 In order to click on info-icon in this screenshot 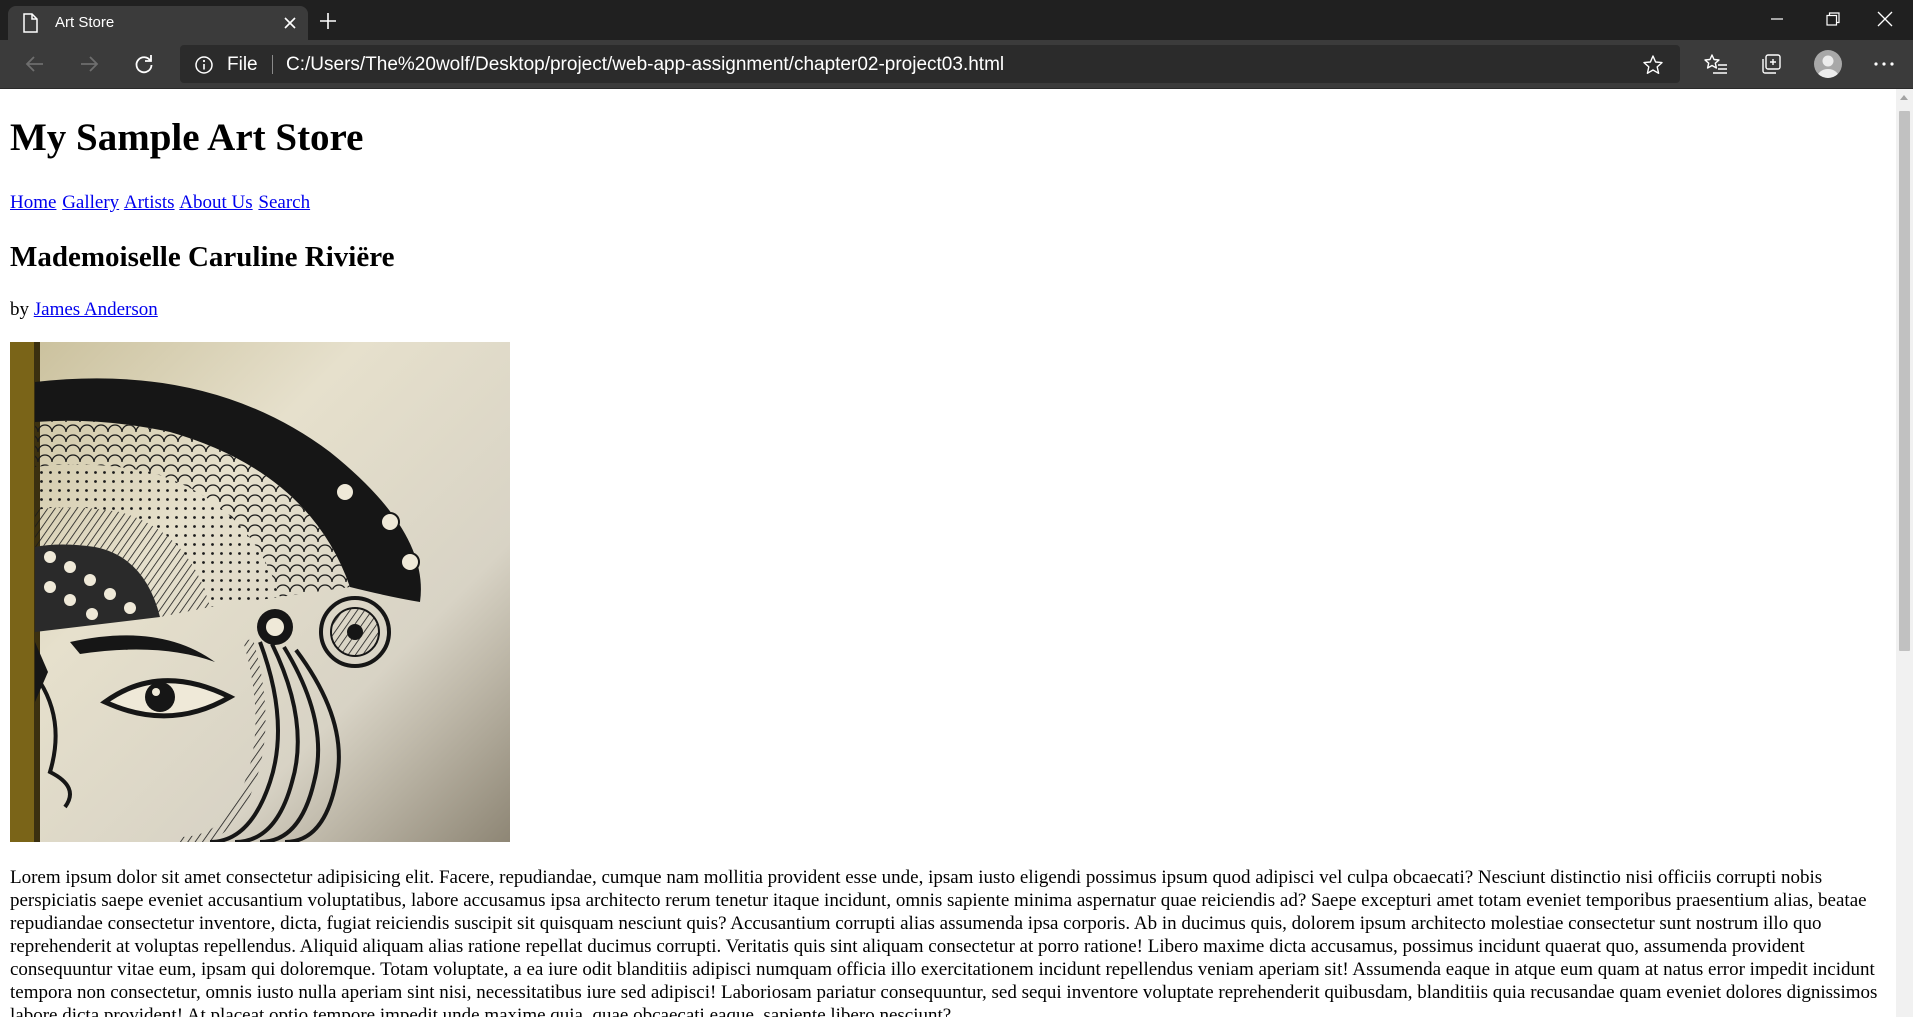, I will do `click(204, 67)`.